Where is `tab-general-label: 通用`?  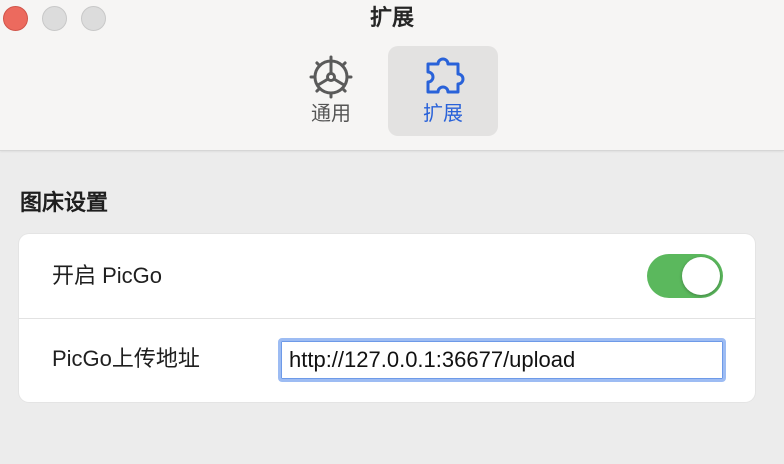 tab-general-label: 通用 is located at coordinates (331, 114).